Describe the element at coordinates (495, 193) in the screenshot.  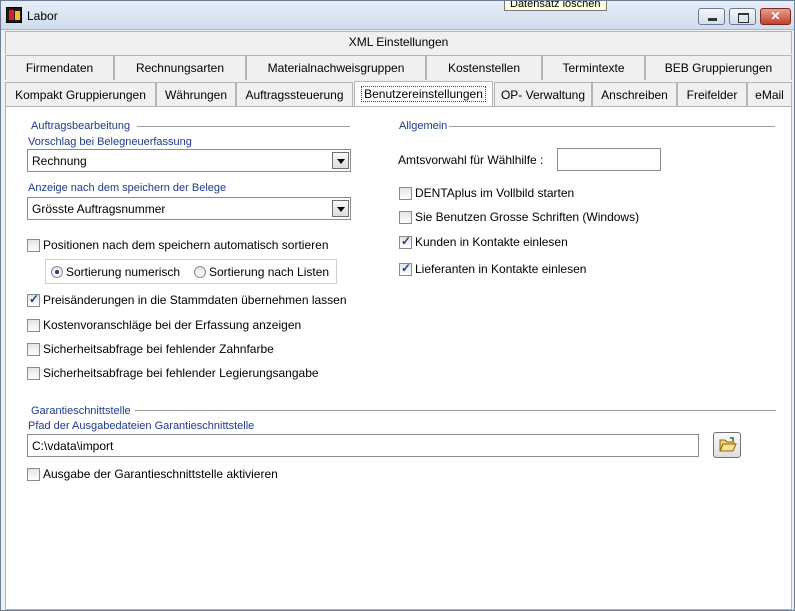
I see `checkbox-label: DENTAplus im Vollbild starten` at that location.